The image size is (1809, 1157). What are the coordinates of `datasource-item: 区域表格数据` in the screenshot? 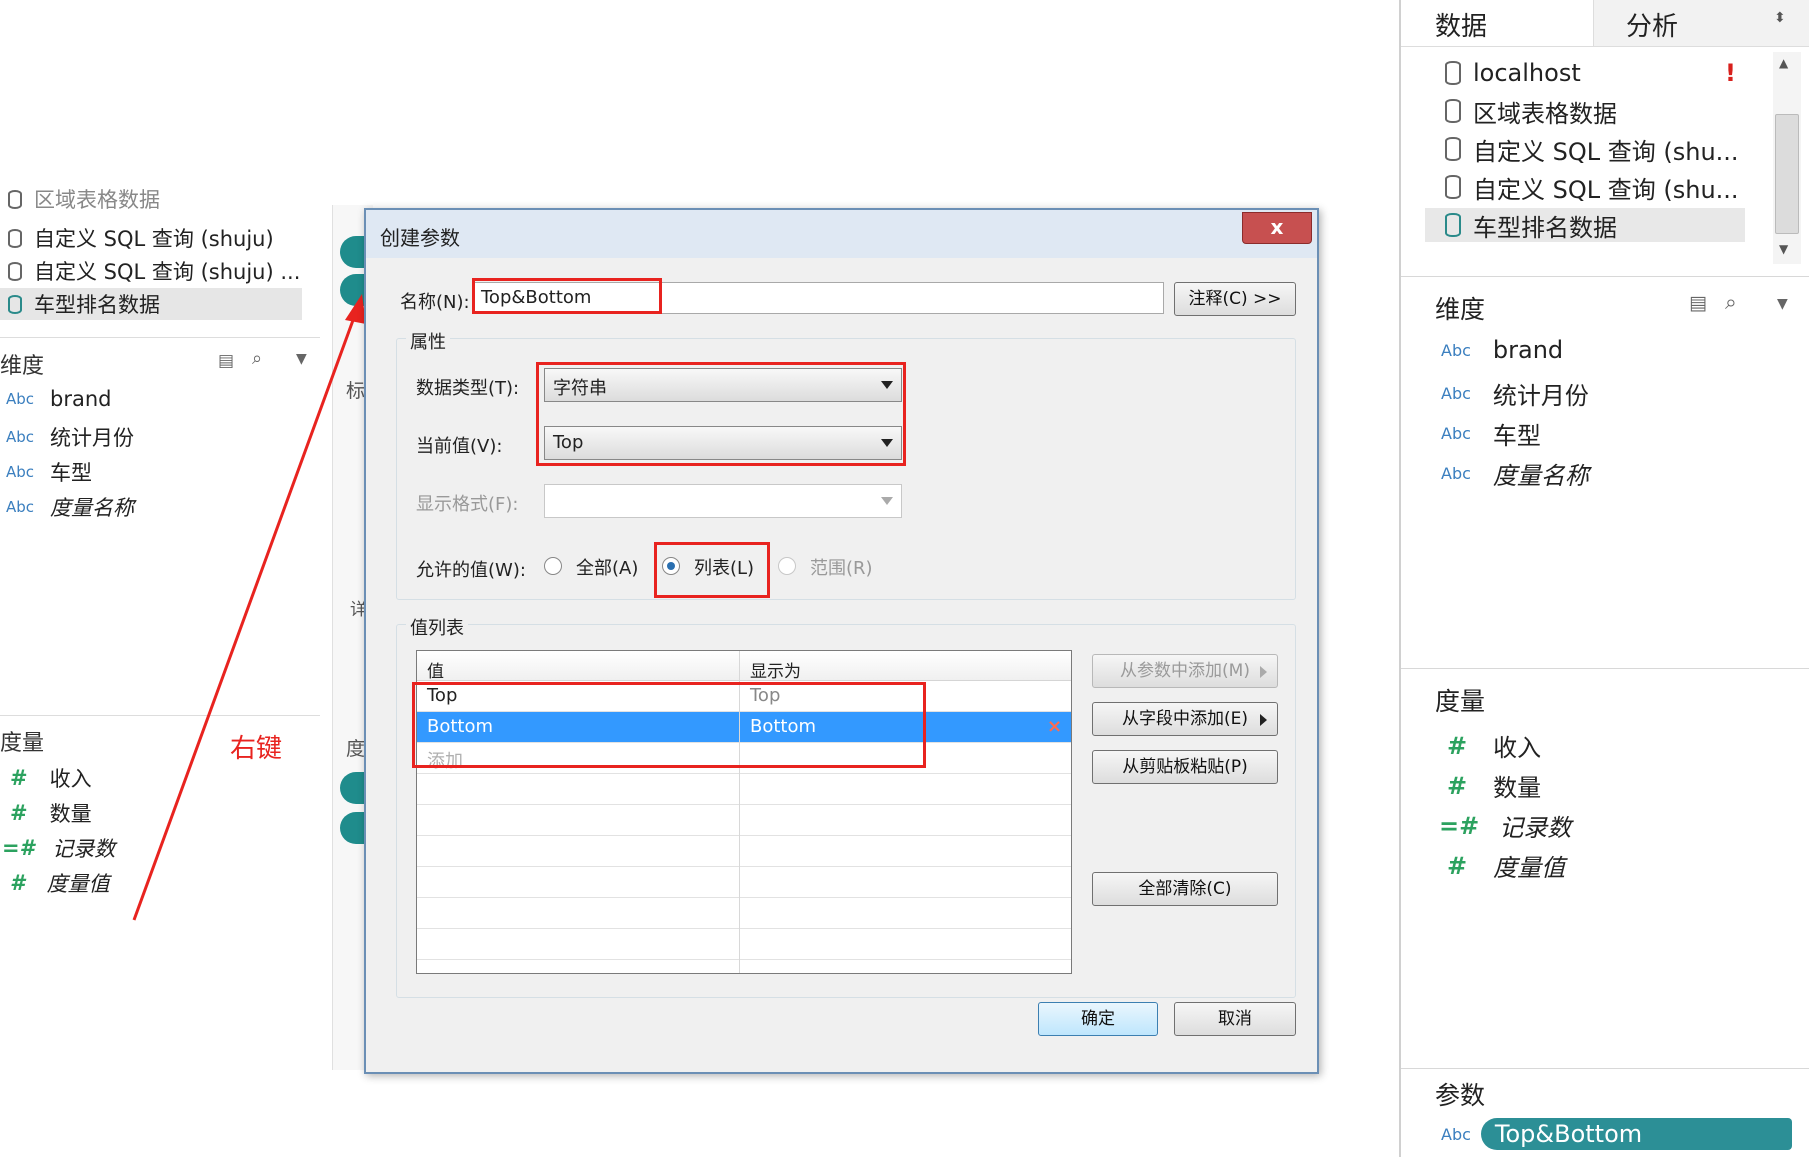 It's located at (1531, 111).